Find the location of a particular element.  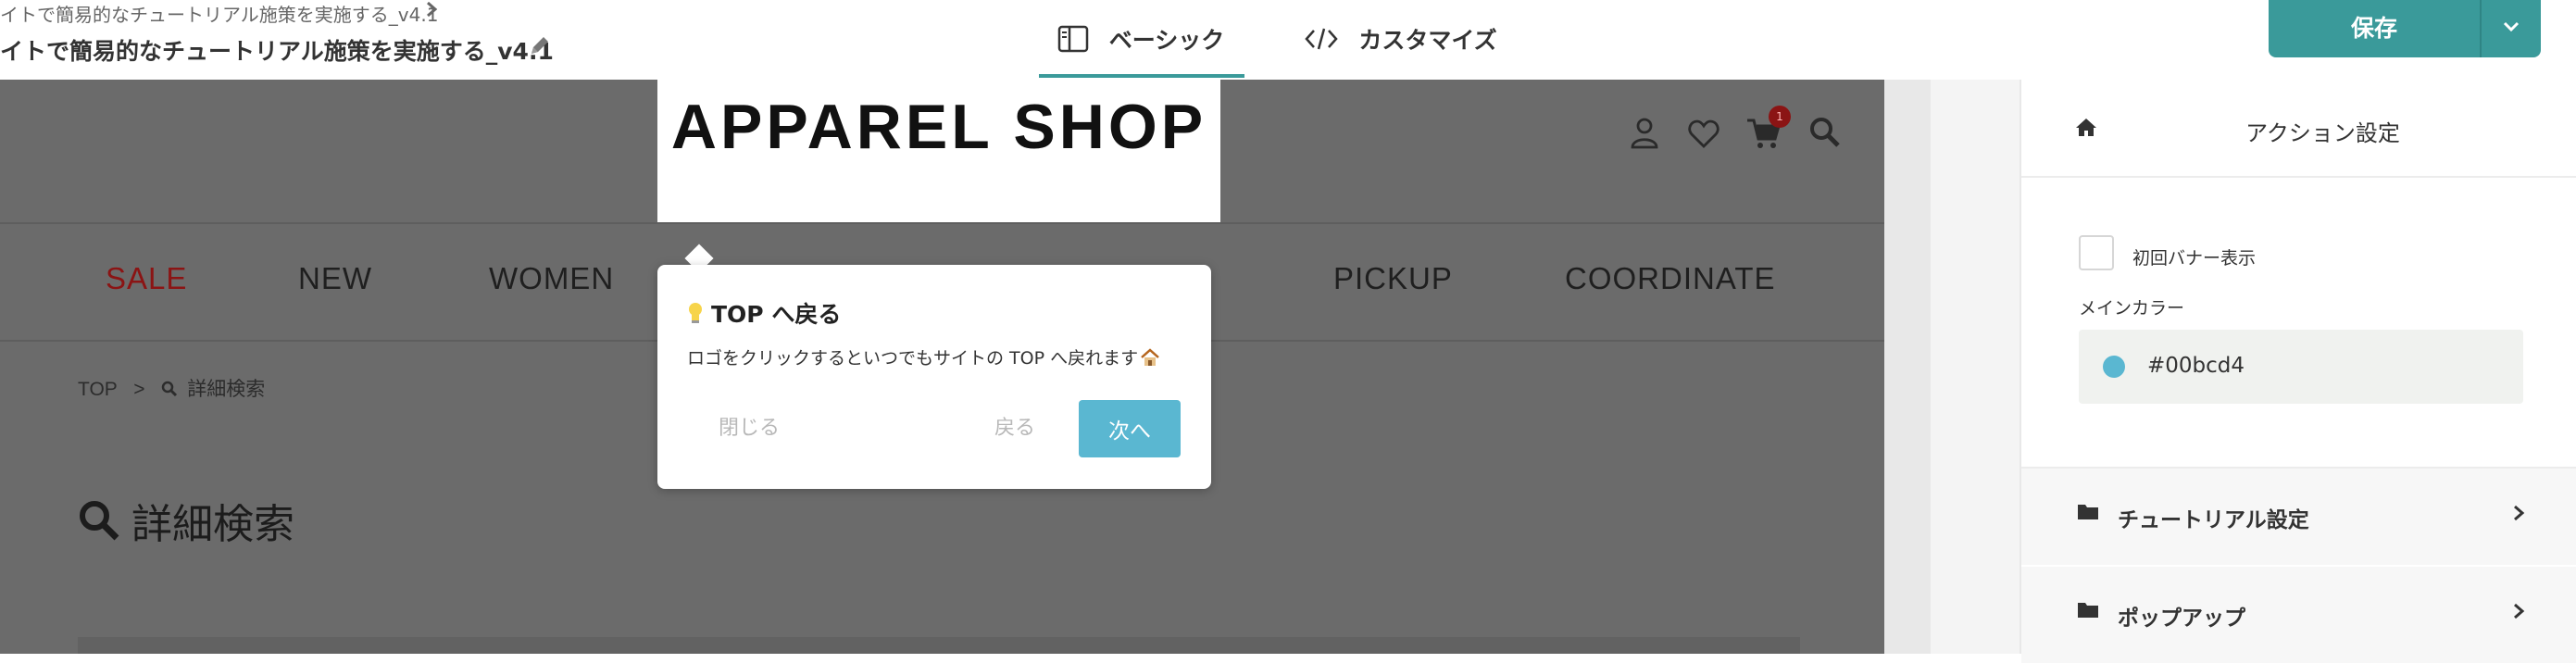

main-color-label: メインカラー is located at coordinates (2132, 308).